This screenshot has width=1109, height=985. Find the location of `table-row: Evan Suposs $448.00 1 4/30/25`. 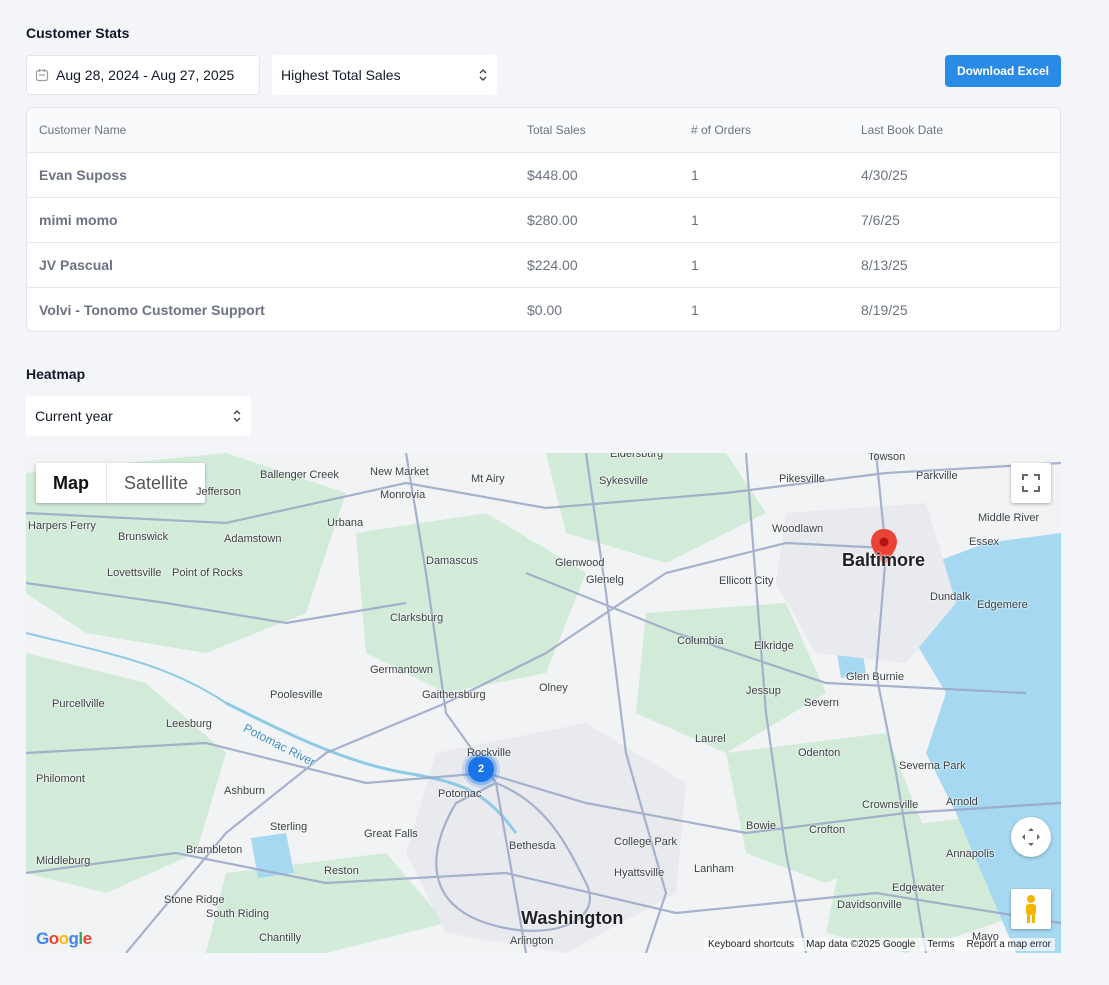

table-row: Evan Suposs $448.00 1 4/30/25 is located at coordinates (543, 174).